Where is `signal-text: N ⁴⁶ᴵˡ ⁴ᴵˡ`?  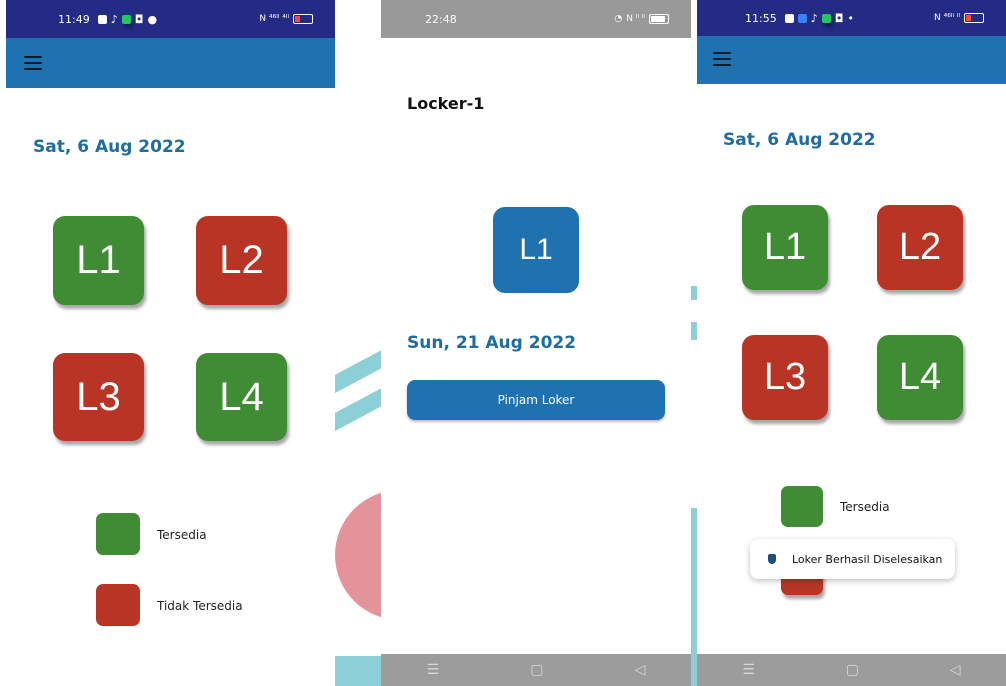
signal-text: N ⁴⁶ᴵˡ ⁴ᴵˡ is located at coordinates (274, 19).